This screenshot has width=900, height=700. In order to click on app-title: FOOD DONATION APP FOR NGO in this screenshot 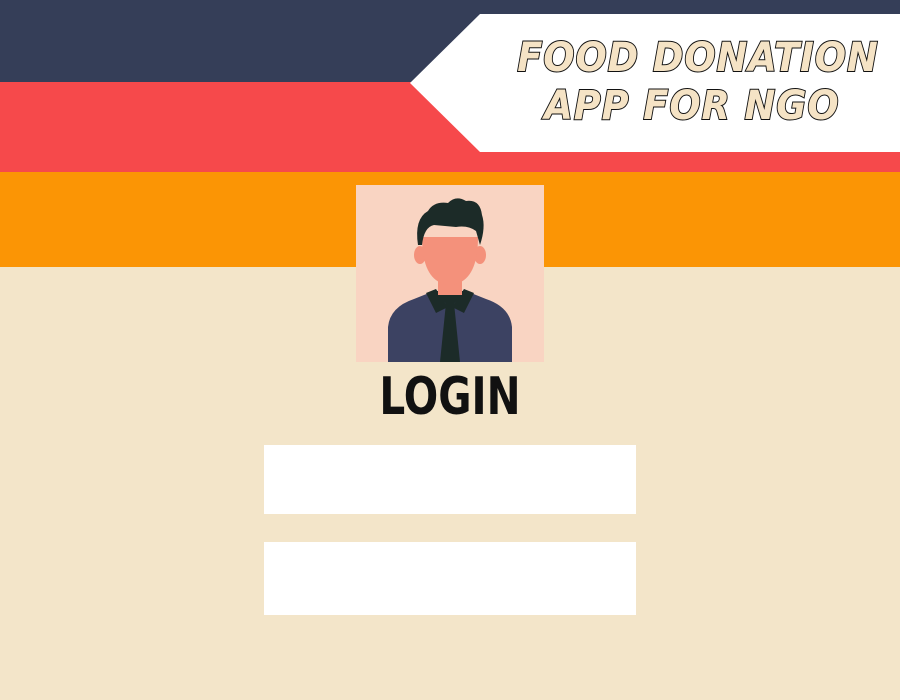, I will do `click(697, 82)`.